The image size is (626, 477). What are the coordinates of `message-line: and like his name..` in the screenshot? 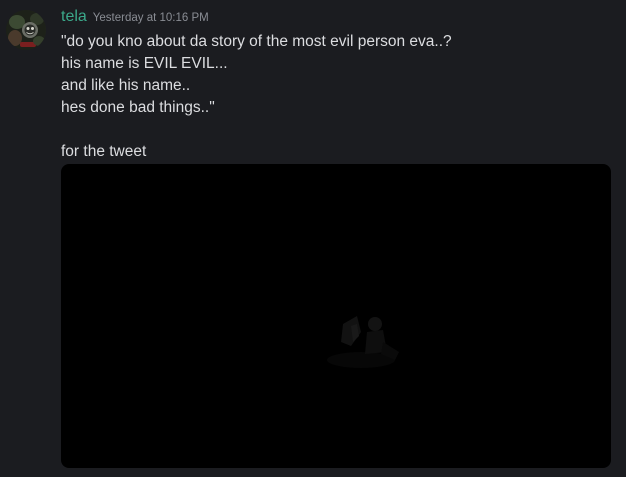 It's located at (126, 85).